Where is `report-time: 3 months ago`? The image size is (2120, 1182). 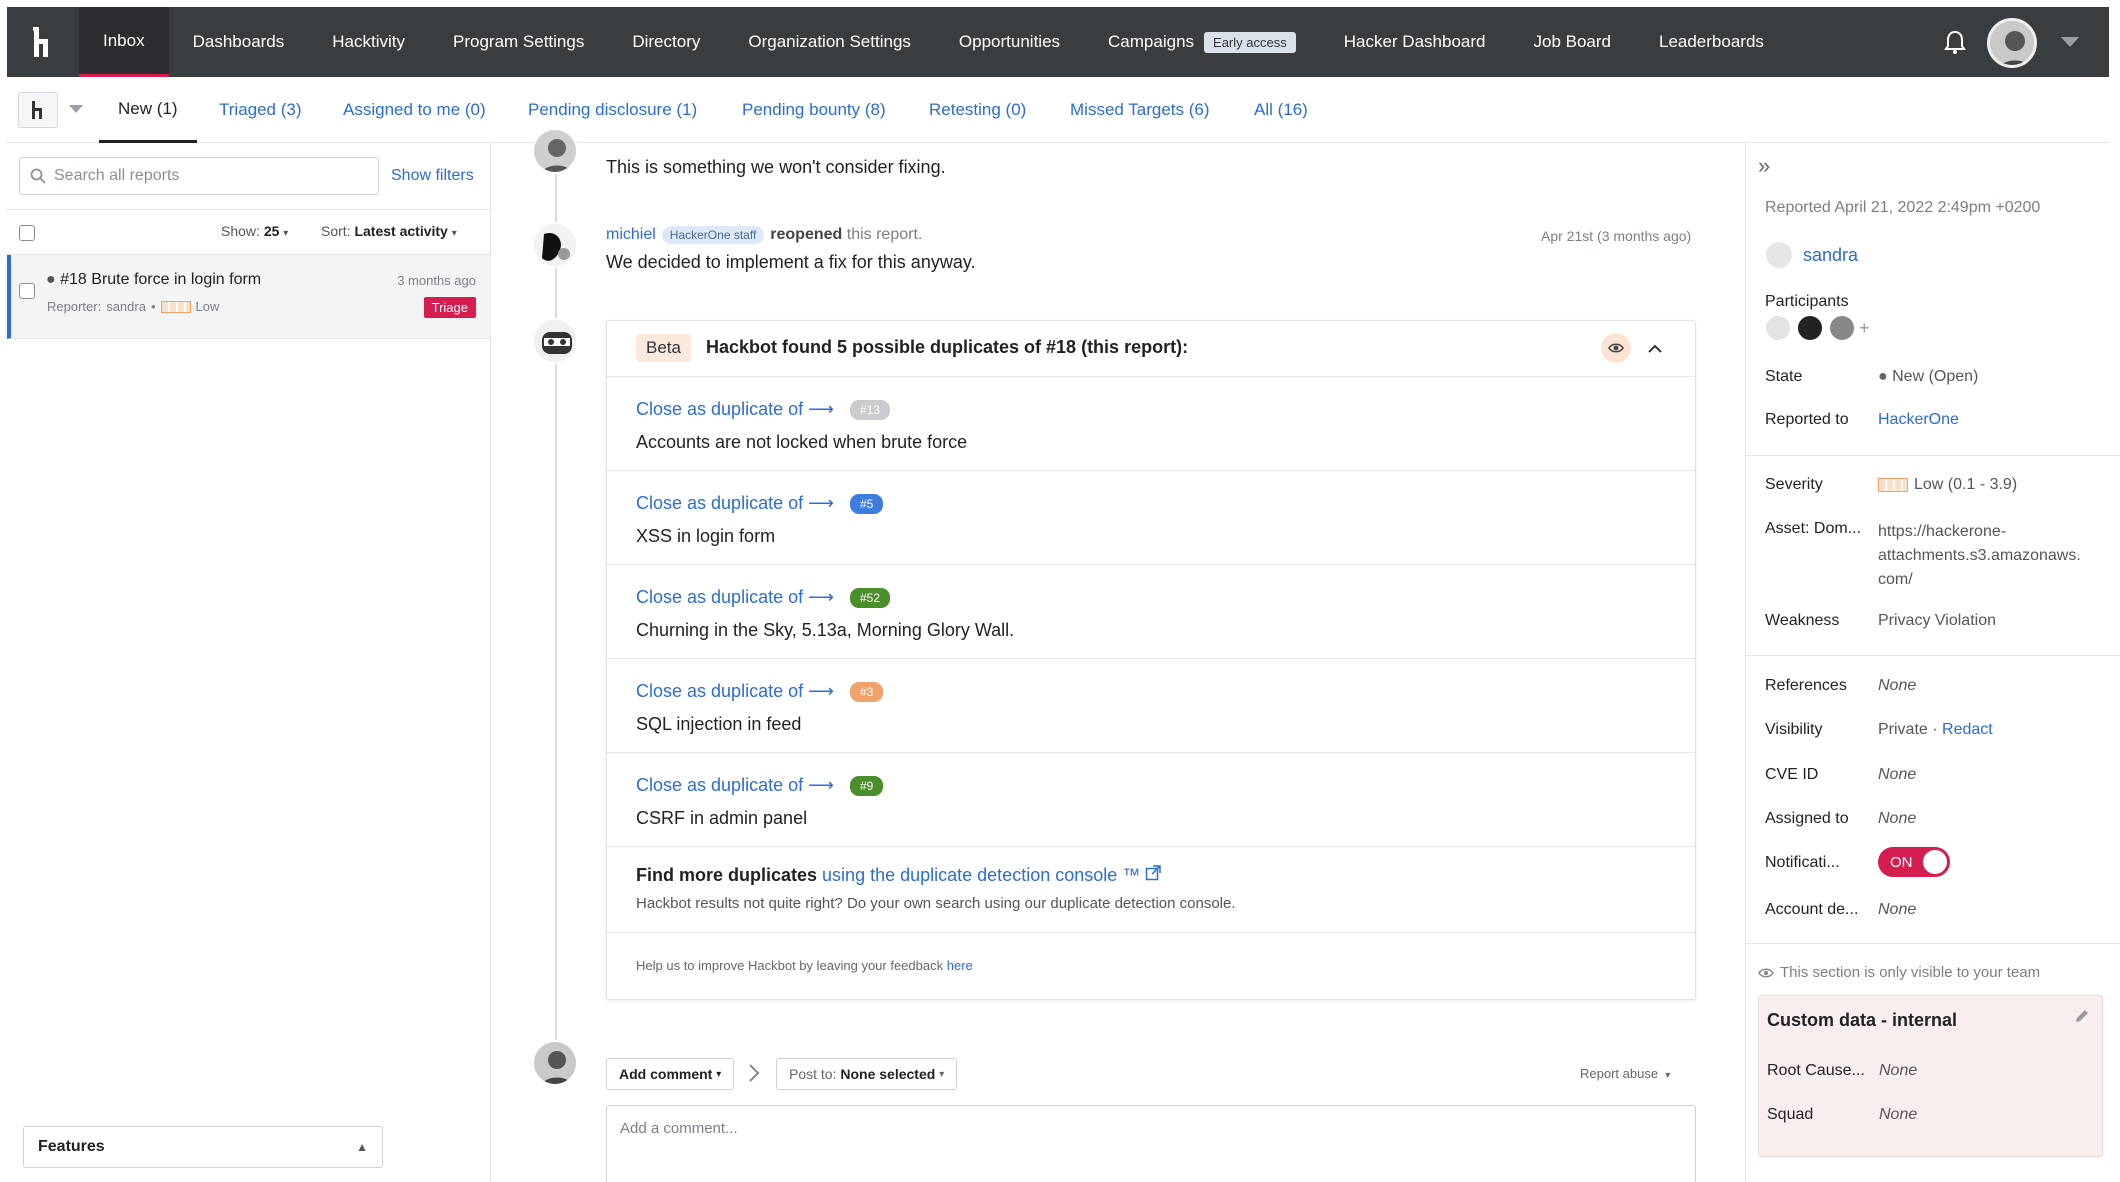 report-time: 3 months ago is located at coordinates (436, 280).